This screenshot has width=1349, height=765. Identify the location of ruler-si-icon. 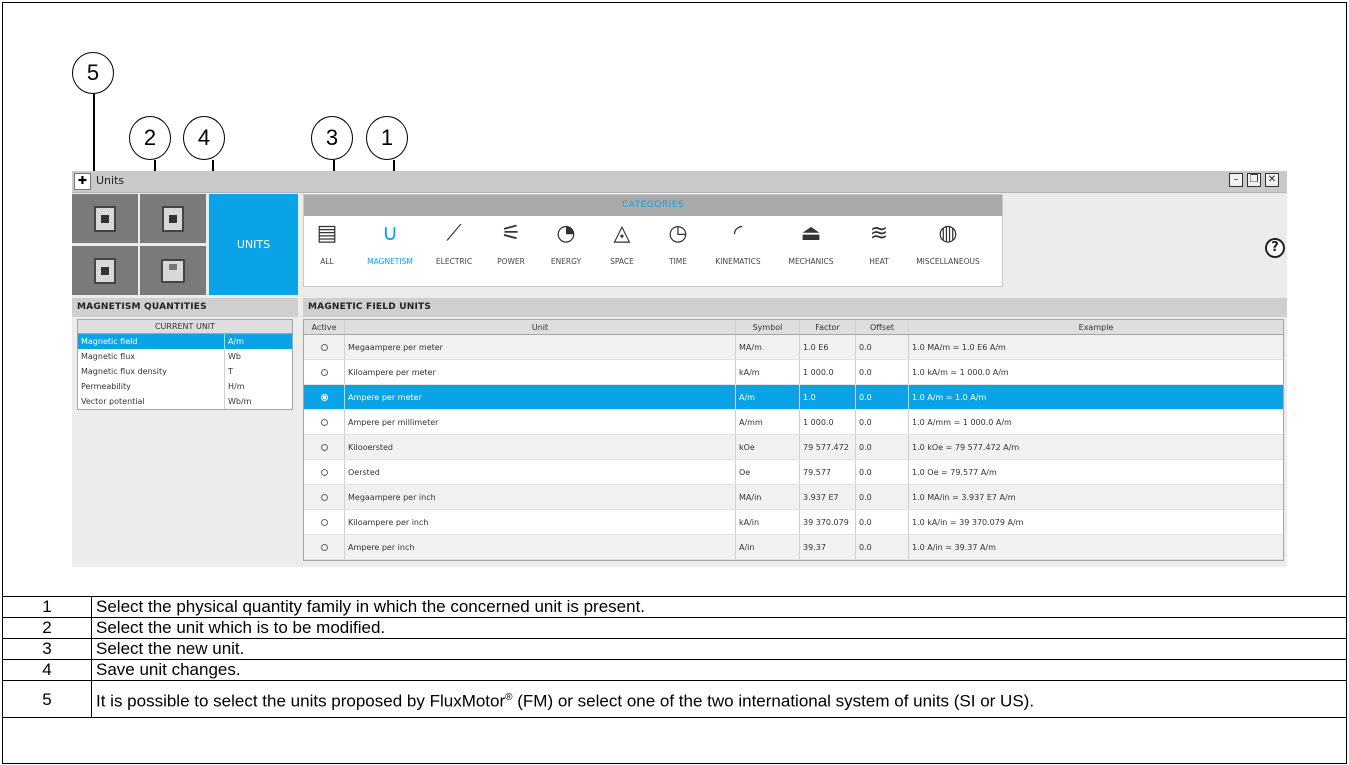
(173, 218).